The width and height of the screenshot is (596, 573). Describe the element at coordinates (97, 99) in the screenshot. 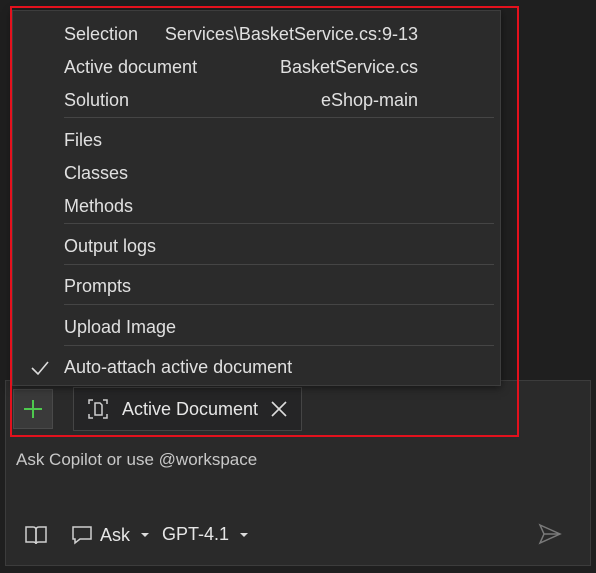

I see `menu-item-label: Solution` at that location.